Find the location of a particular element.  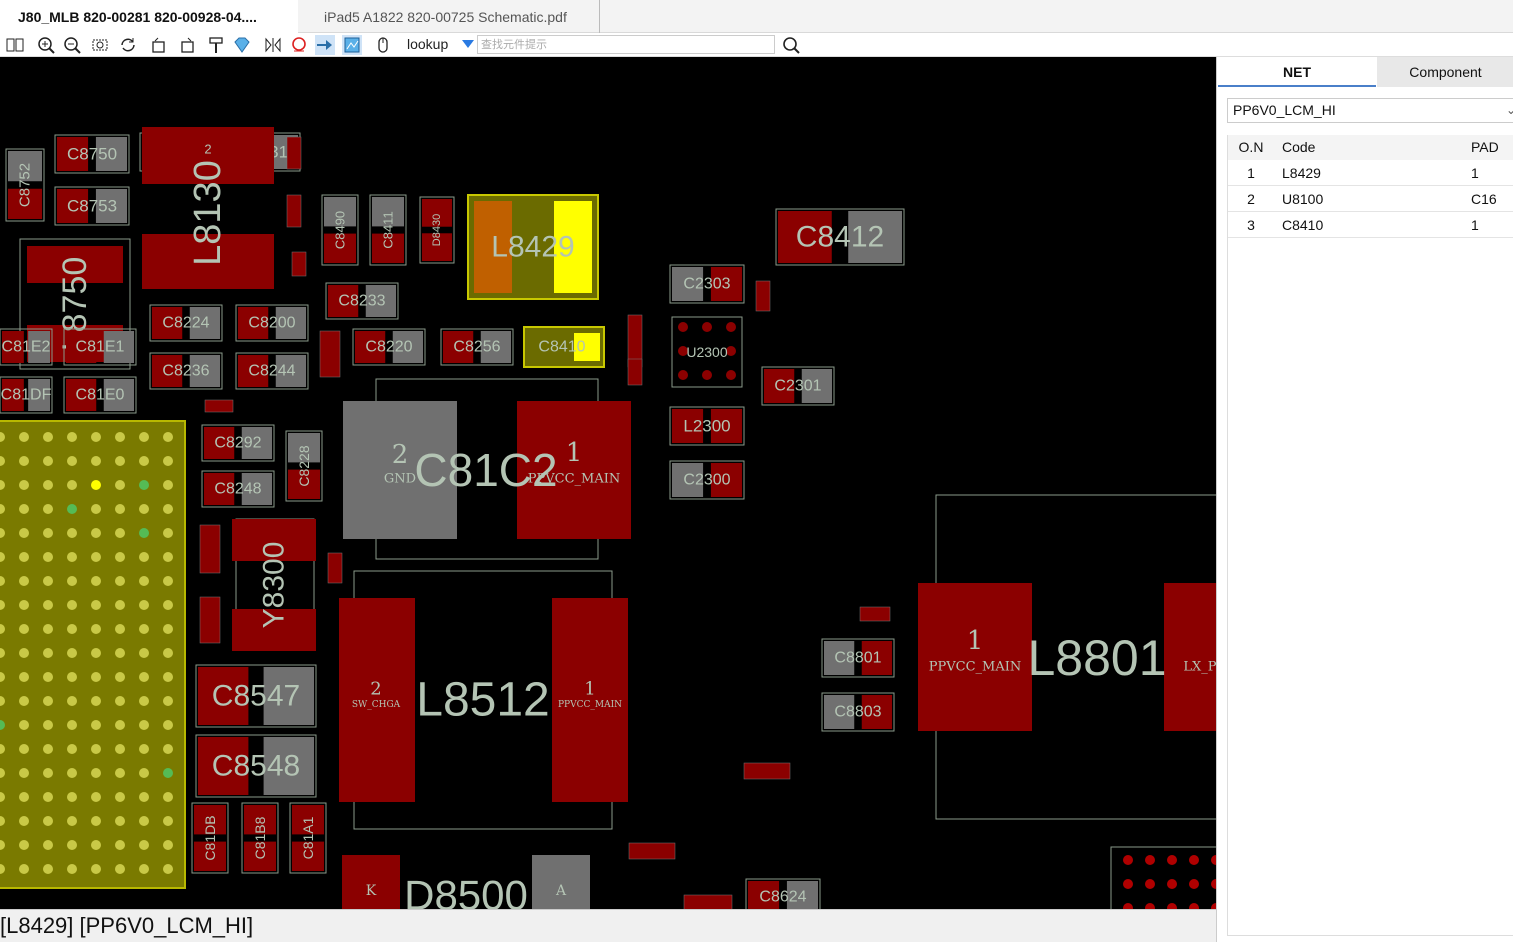

component-l8130: L8130 2 is located at coordinates (208, 208).